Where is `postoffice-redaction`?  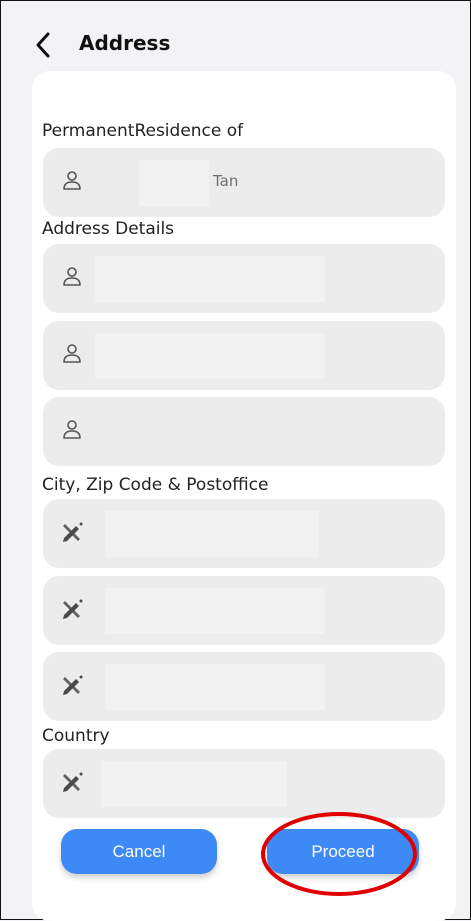 postoffice-redaction is located at coordinates (215, 687).